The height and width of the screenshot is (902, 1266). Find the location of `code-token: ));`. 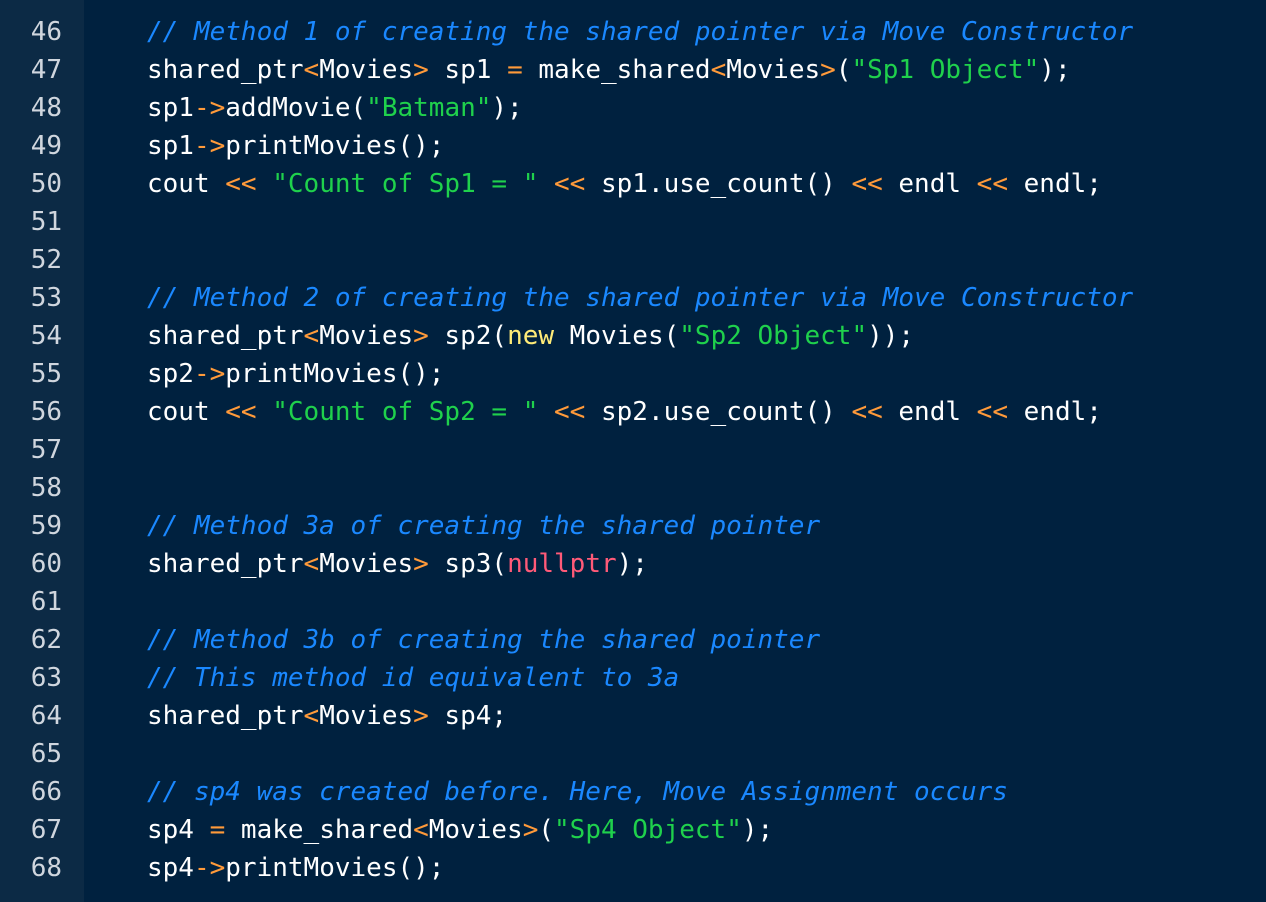

code-token: )); is located at coordinates (891, 336).